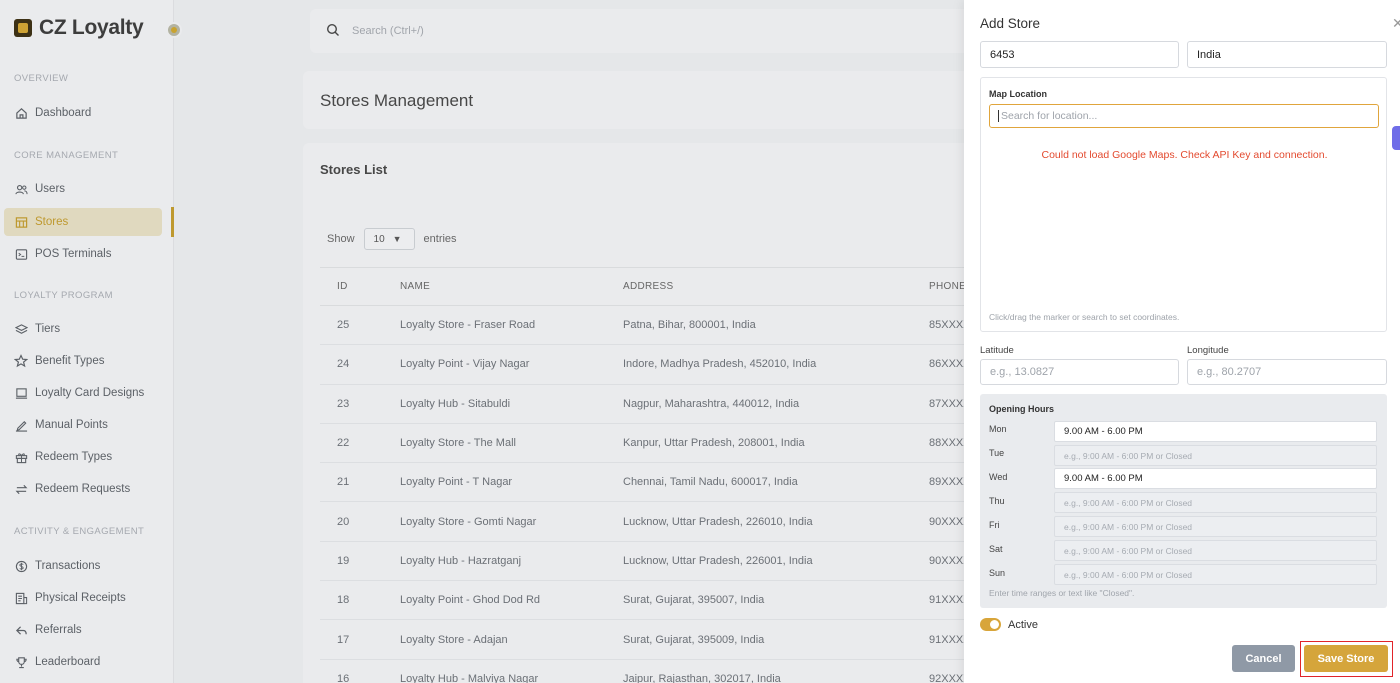 Image resolution: width=1400 pixels, height=683 pixels. I want to click on longitude-input: e.g., 80.2707, so click(1287, 372).